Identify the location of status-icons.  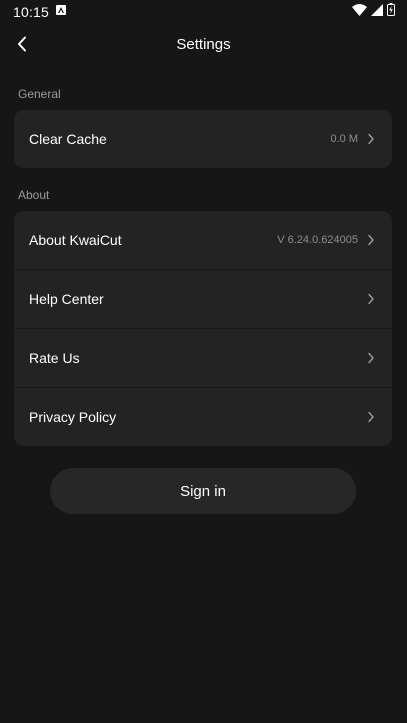
(373, 12).